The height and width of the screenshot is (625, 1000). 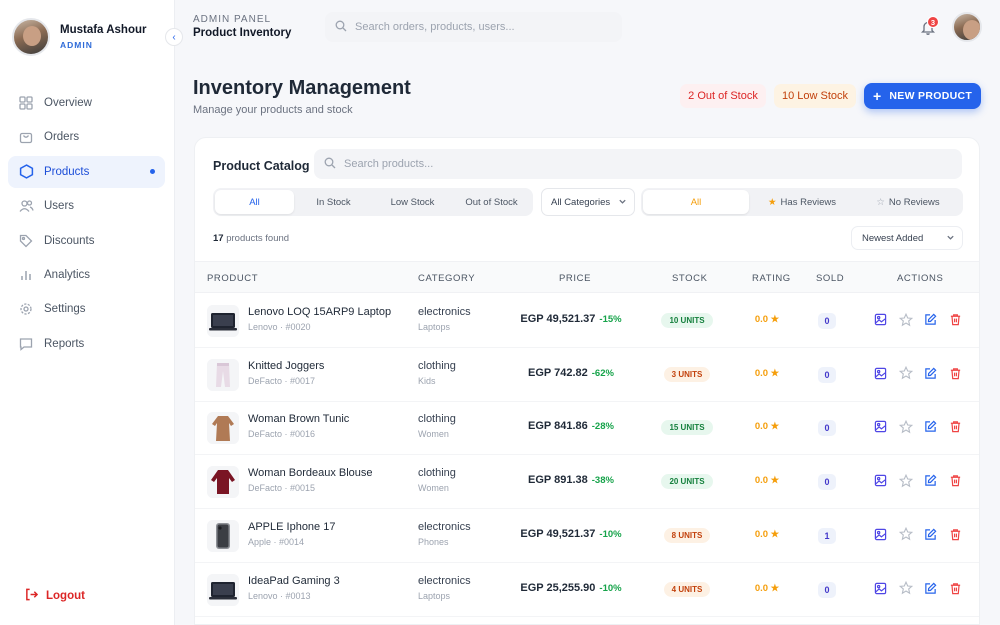 I want to click on logout-button: Logout, so click(x=55, y=596).